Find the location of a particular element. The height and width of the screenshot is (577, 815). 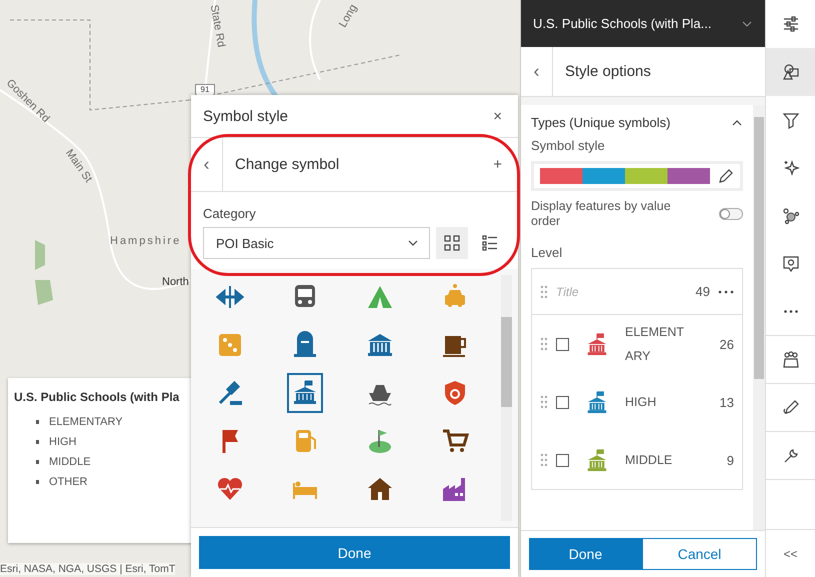

people-icon is located at coordinates (791, 359).